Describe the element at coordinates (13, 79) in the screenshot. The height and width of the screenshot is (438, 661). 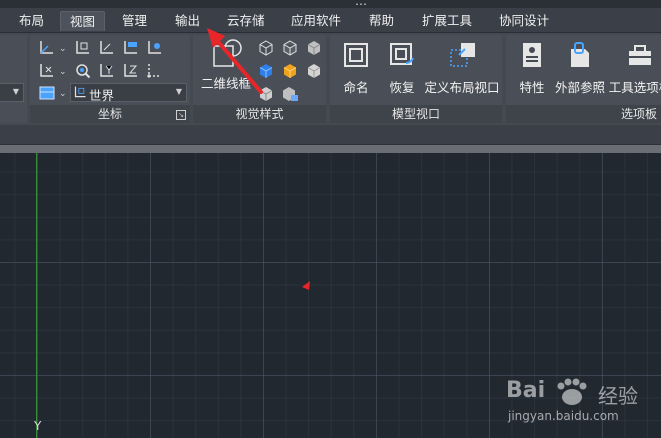
I see `panel-partial-left: ▼` at that location.